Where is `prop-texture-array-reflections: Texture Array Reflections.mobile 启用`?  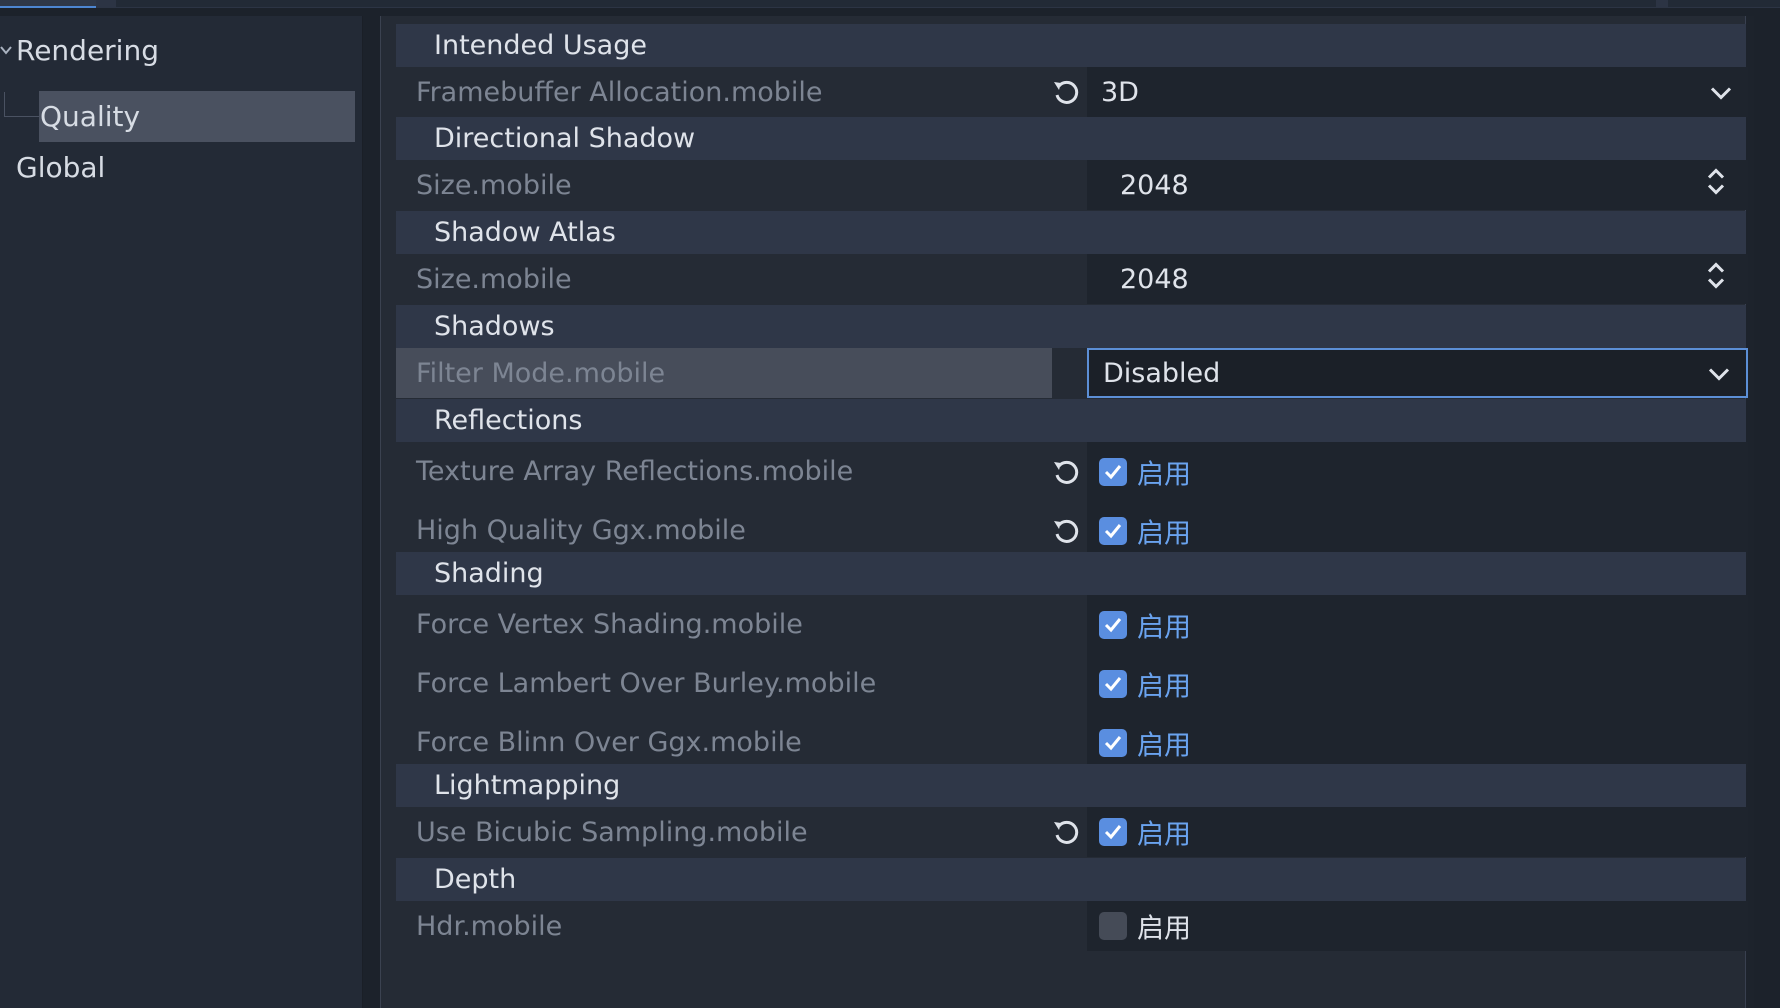
prop-texture-array-reflections: Texture Array Reflections.mobile 启用 is located at coordinates (1072, 471).